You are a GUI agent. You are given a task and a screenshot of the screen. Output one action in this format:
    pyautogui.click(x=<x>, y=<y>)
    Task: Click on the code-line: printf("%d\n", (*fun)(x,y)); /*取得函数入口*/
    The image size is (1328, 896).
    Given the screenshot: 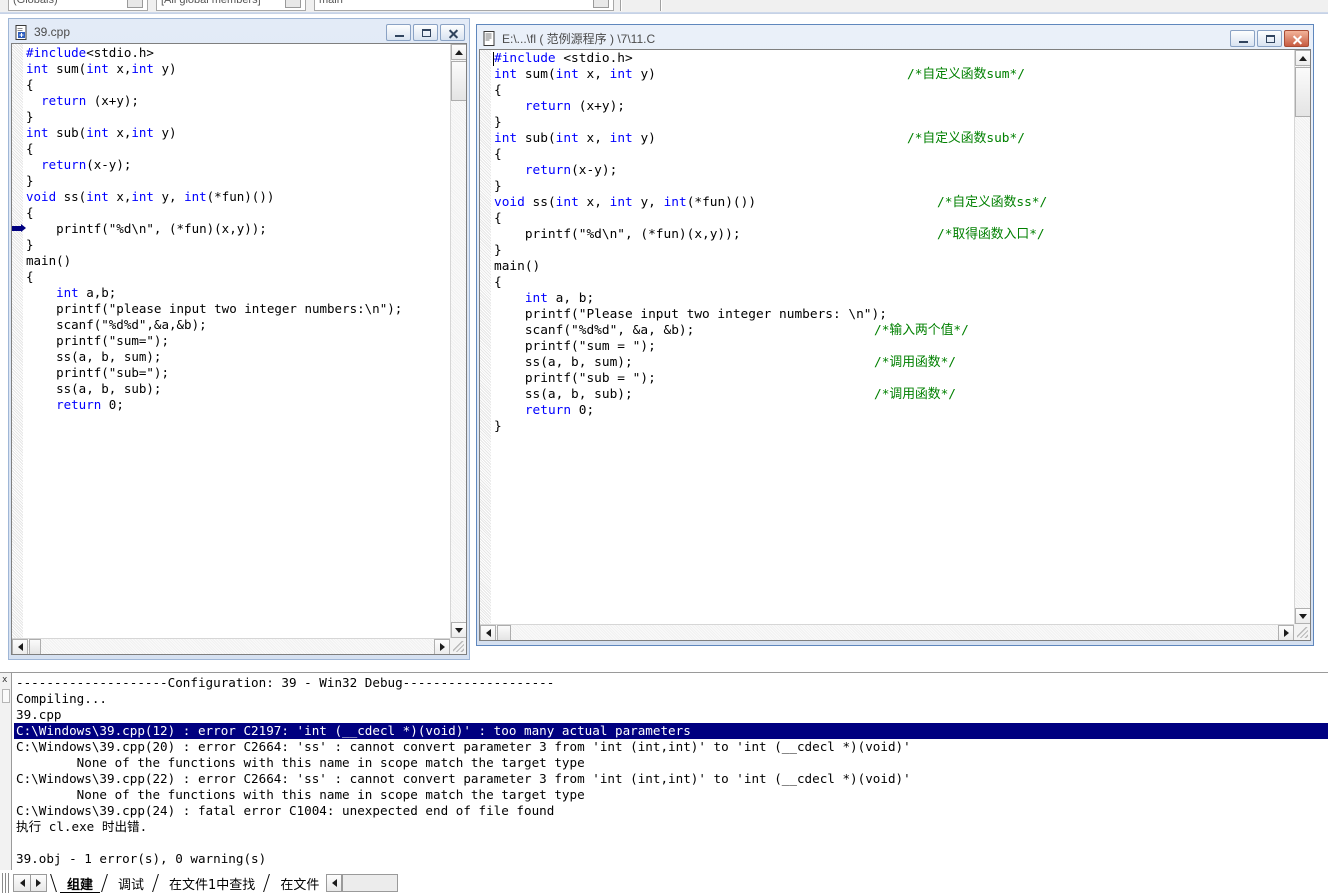 What is the action you would take?
    pyautogui.click(x=894, y=235)
    